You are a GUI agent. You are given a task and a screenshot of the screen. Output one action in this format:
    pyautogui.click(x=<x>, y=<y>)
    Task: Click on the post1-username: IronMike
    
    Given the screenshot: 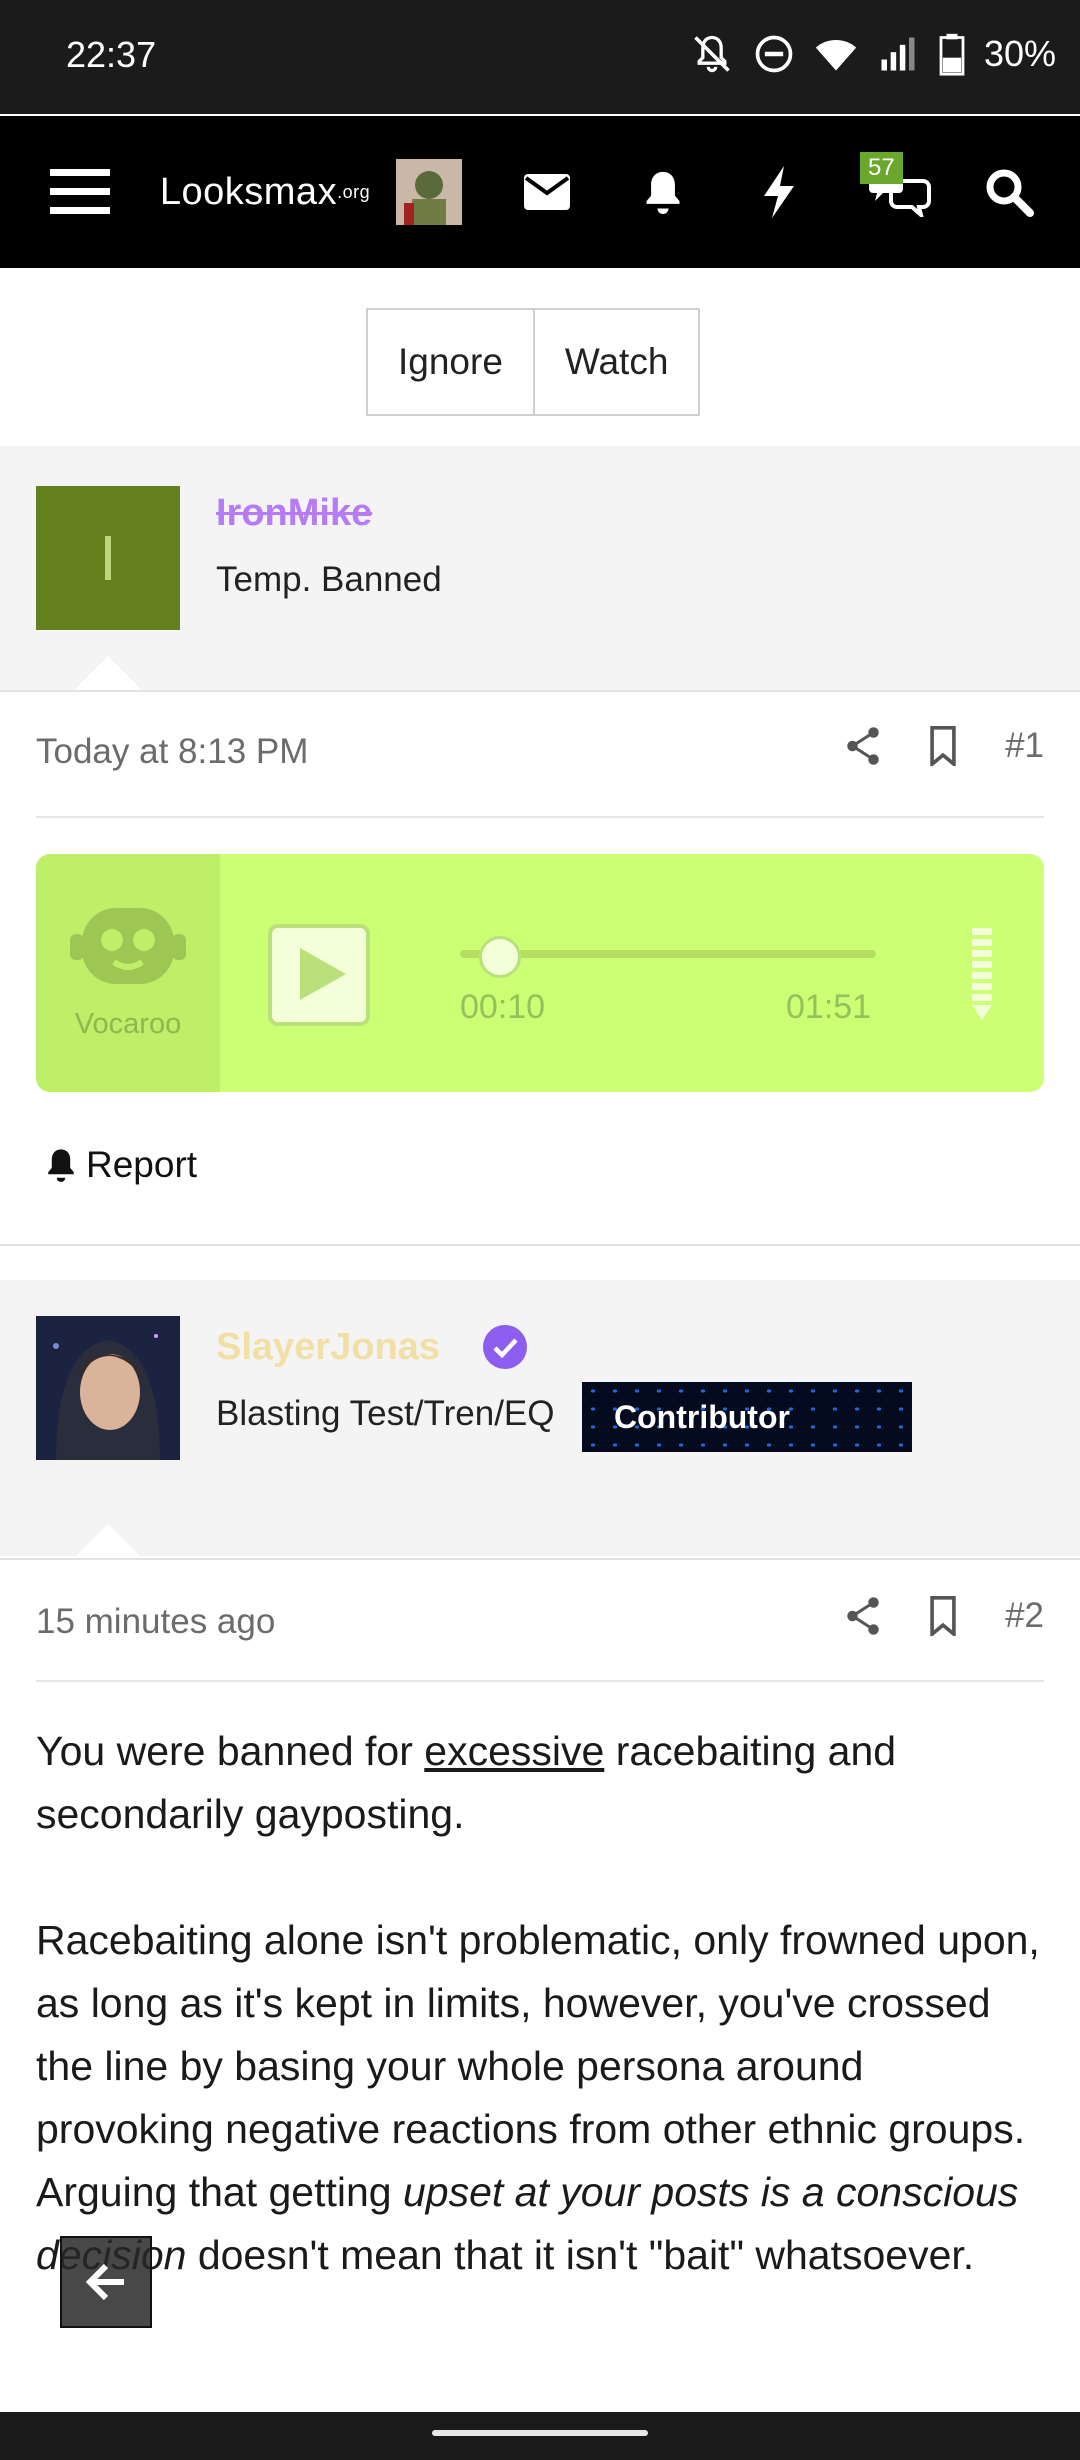 What is the action you would take?
    pyautogui.click(x=294, y=513)
    